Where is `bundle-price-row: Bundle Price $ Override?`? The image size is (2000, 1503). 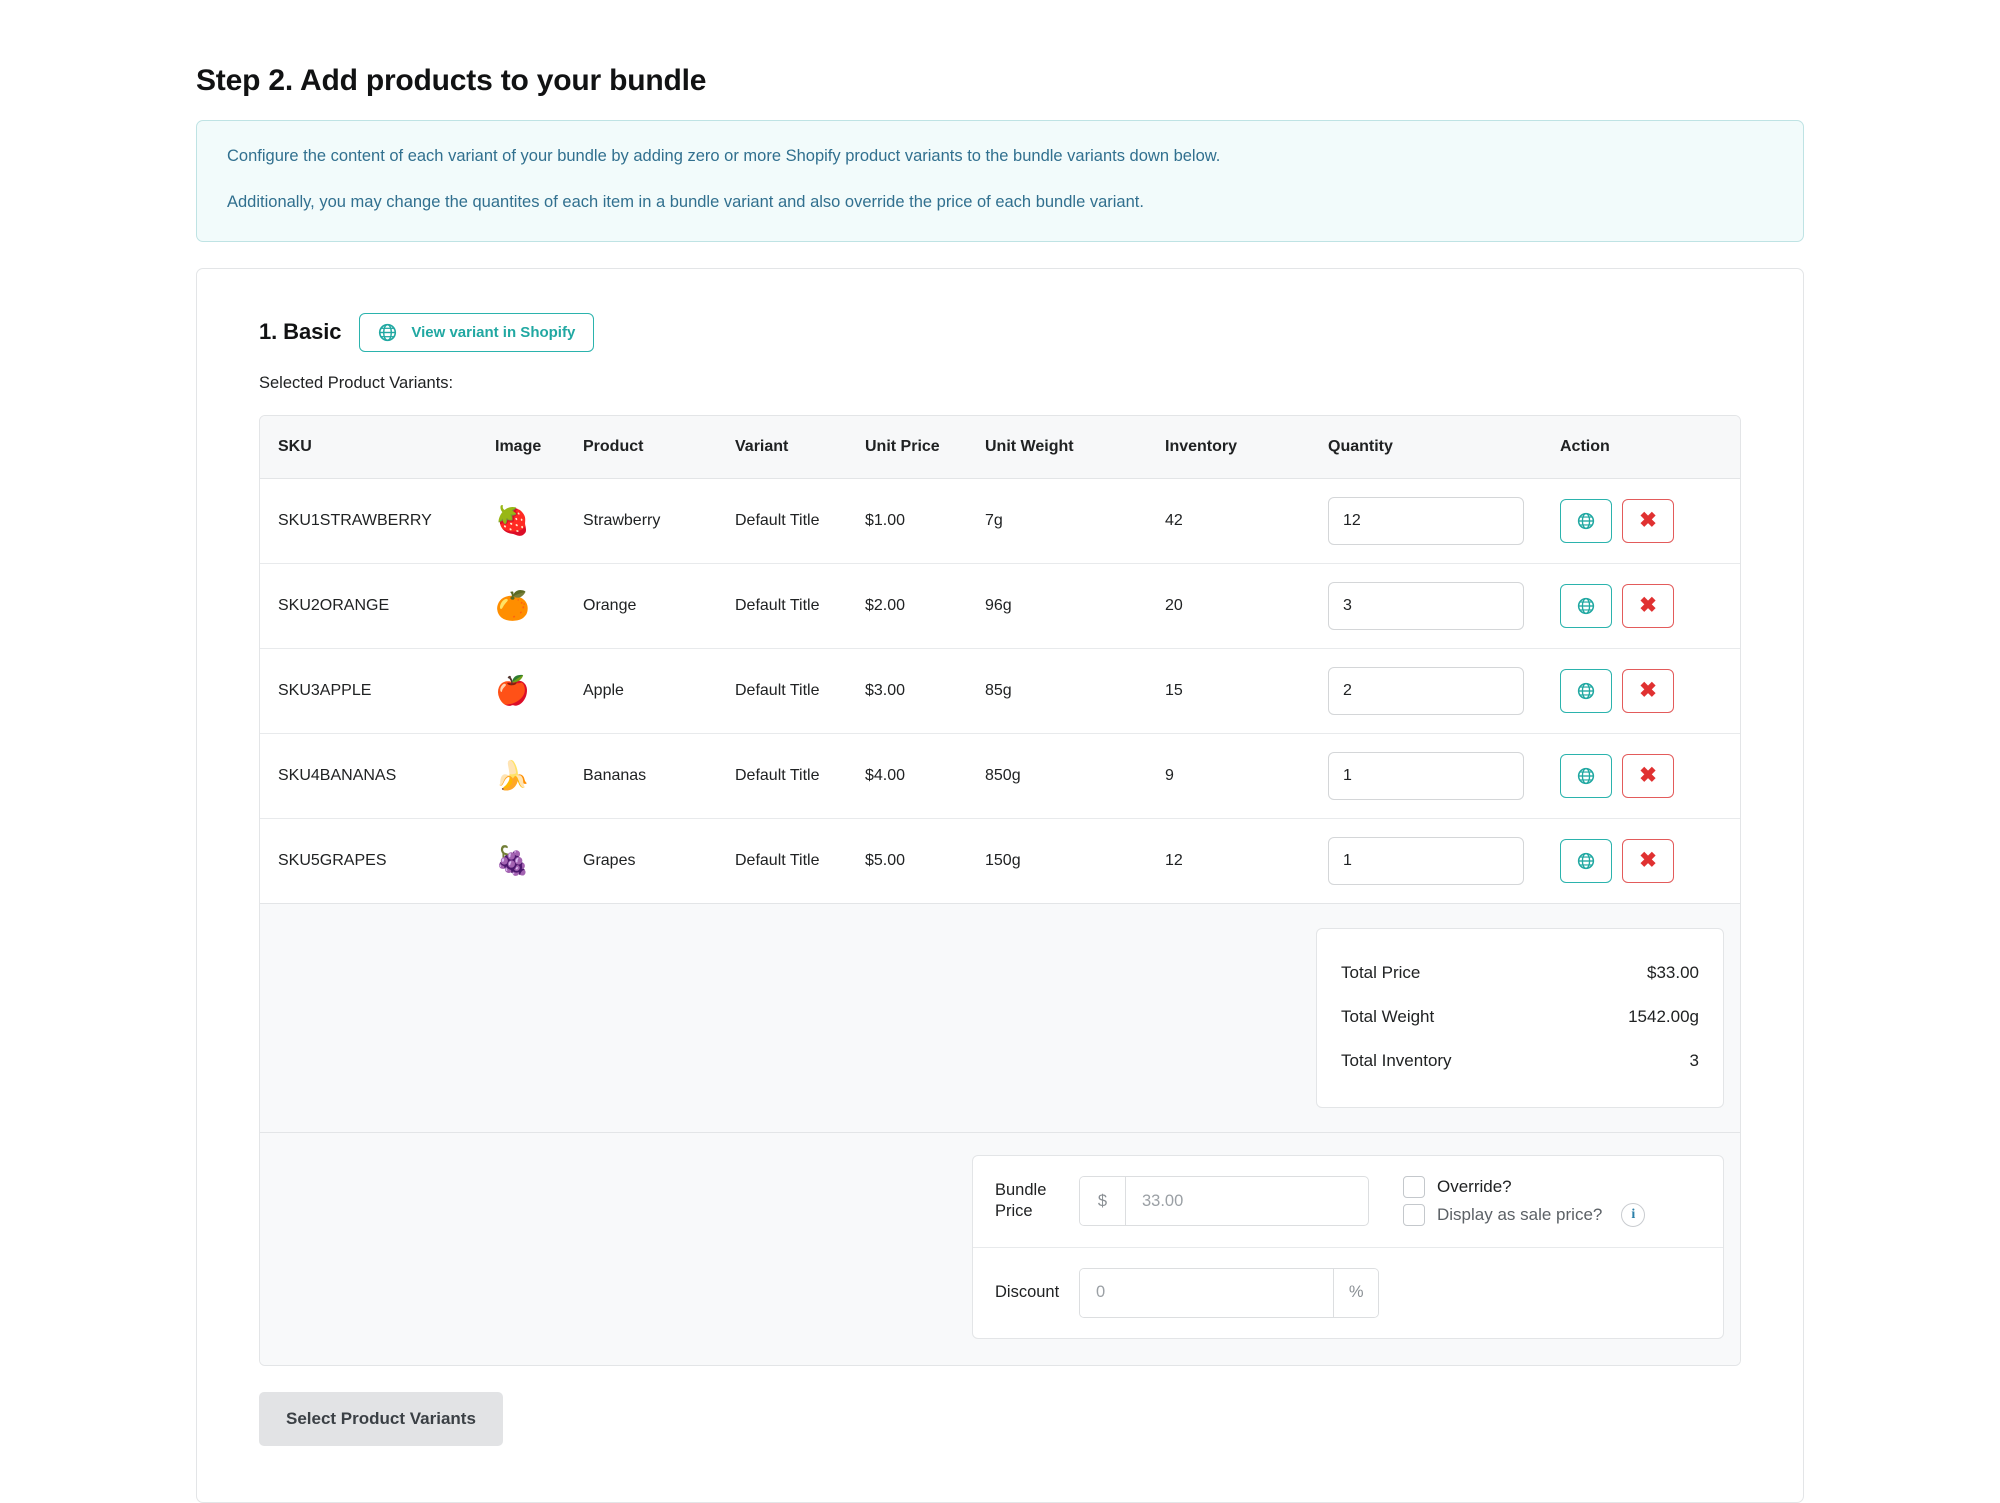 bundle-price-row: Bundle Price $ Override? is located at coordinates (1348, 1202).